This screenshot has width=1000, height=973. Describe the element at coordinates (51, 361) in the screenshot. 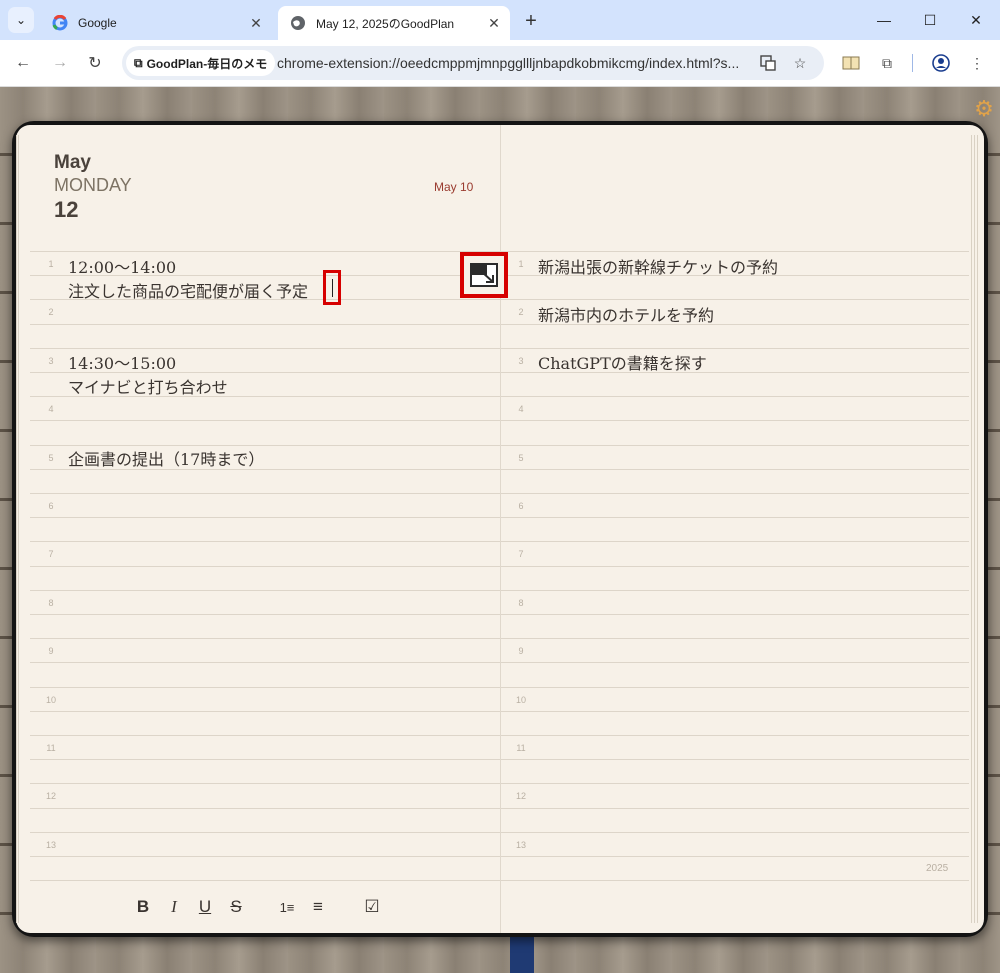

I see `line-number: 3` at that location.